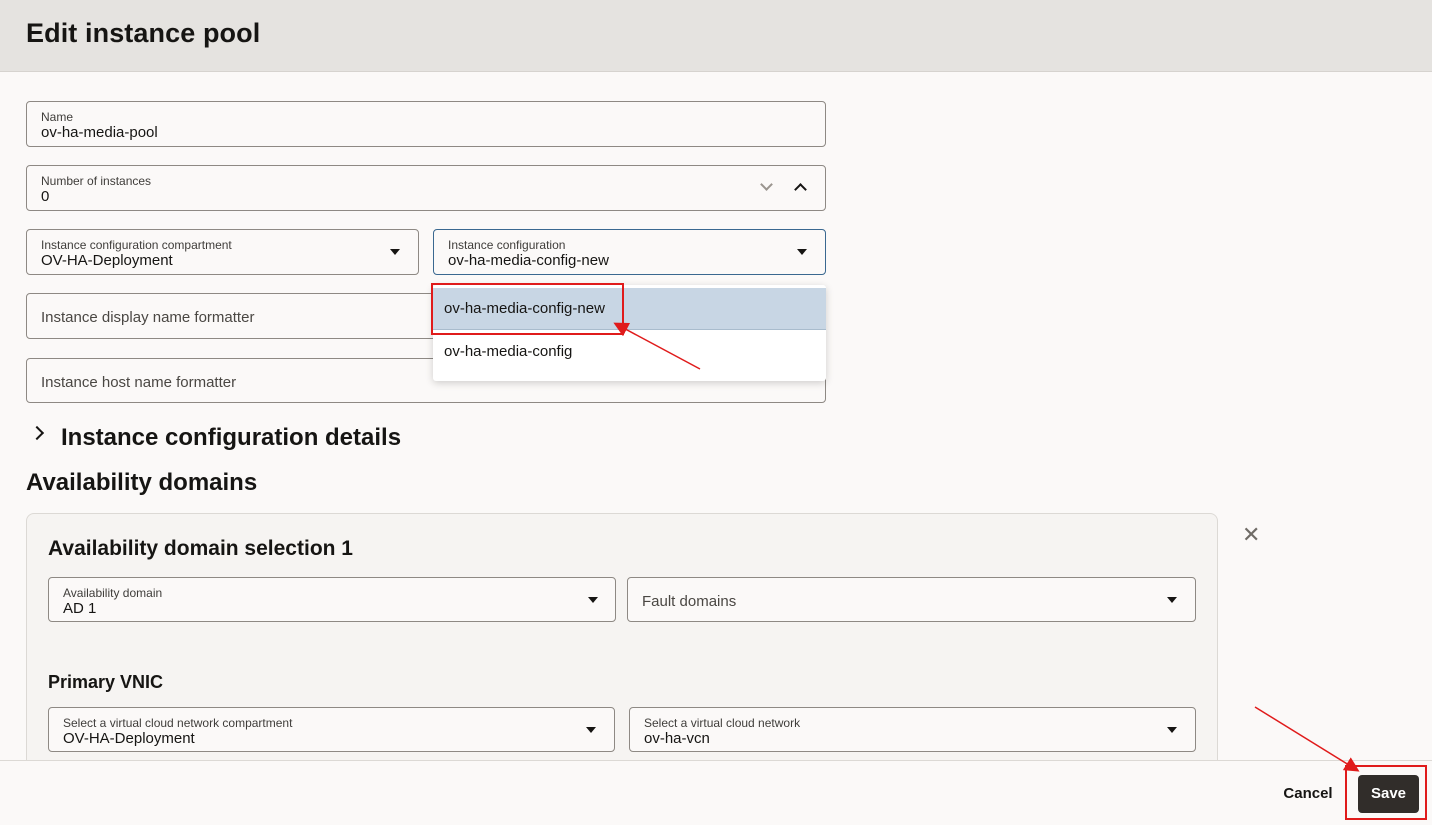 This screenshot has height=825, width=1432. Describe the element at coordinates (1308, 794) in the screenshot. I see `cancel-button: Cancel` at that location.